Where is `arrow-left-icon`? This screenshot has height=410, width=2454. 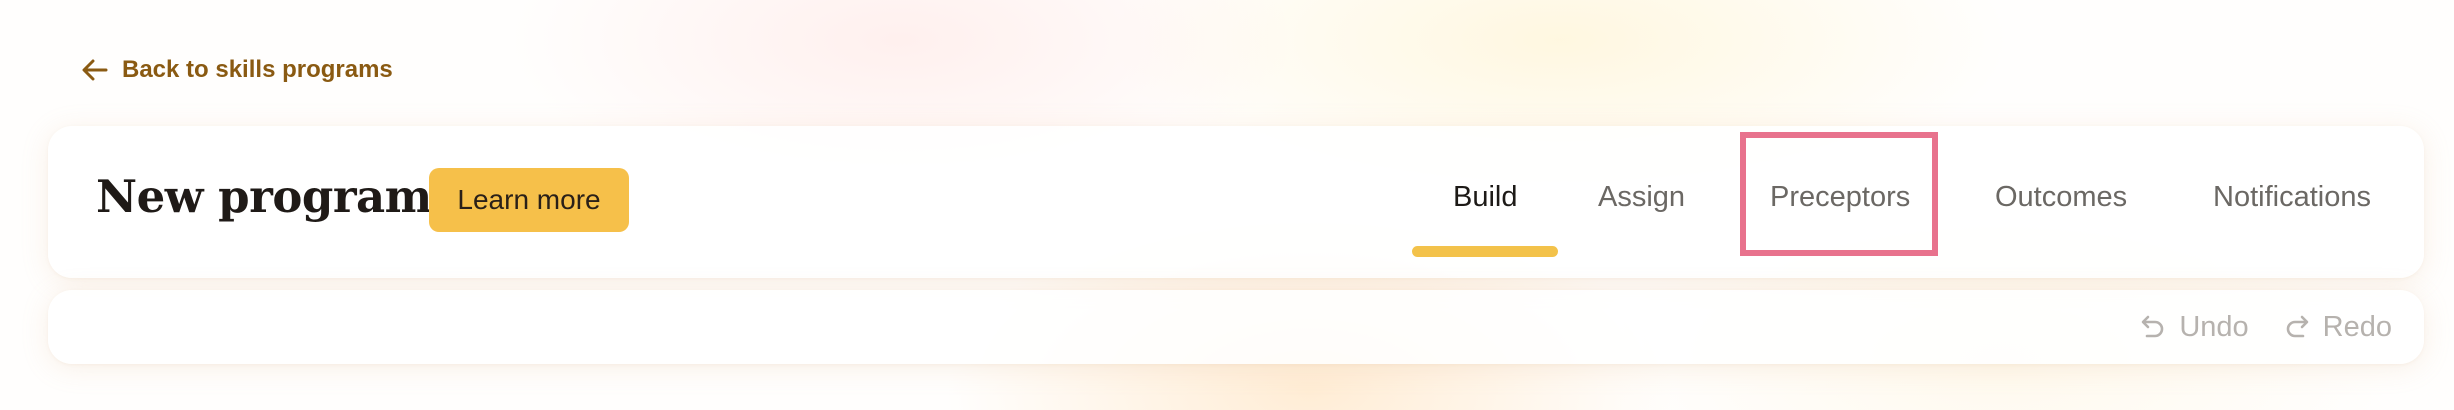
arrow-left-icon is located at coordinates (95, 70).